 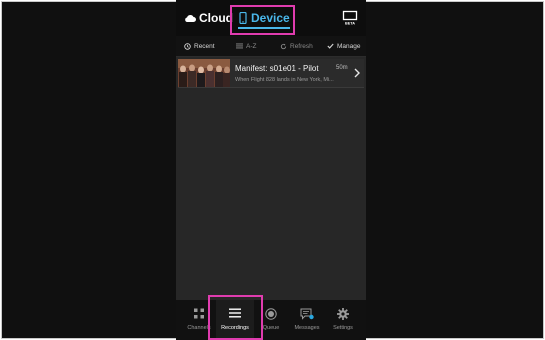 I want to click on filter-recent-button: Recent, so click(x=199, y=46).